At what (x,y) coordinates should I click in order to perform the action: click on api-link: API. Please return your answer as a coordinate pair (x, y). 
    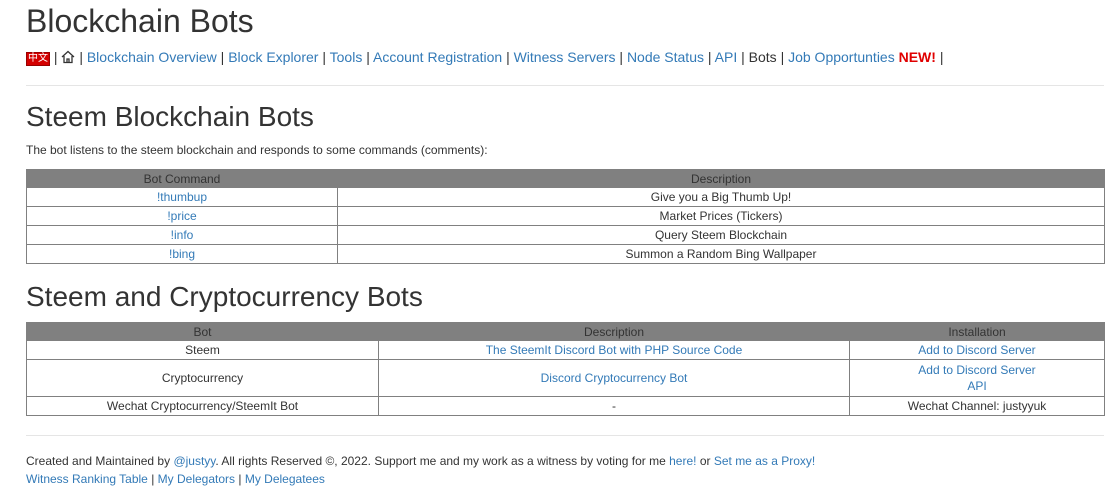
    Looking at the image, I should click on (976, 386).